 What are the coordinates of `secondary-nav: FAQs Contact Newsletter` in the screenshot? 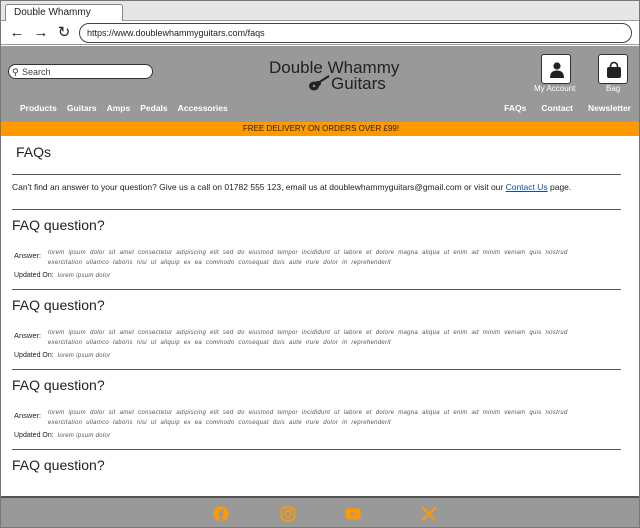 It's located at (567, 110).